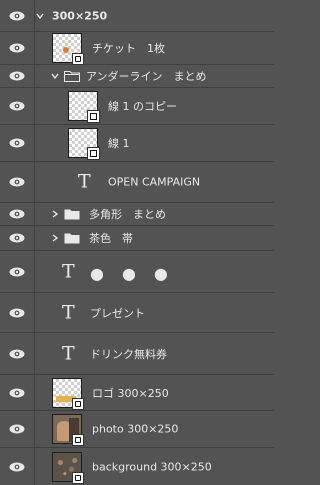 The height and width of the screenshot is (485, 320). I want to click on layer-row-dots-text: T ● ● ●, so click(137, 272).